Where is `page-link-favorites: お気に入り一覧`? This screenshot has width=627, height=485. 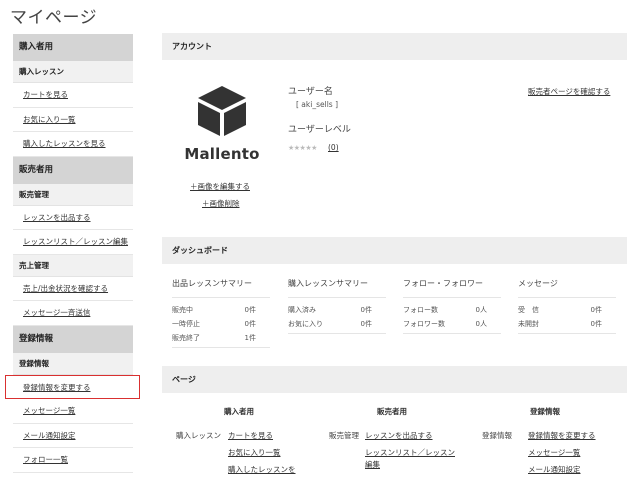 page-link-favorites: お気に入り一覧 is located at coordinates (254, 453).